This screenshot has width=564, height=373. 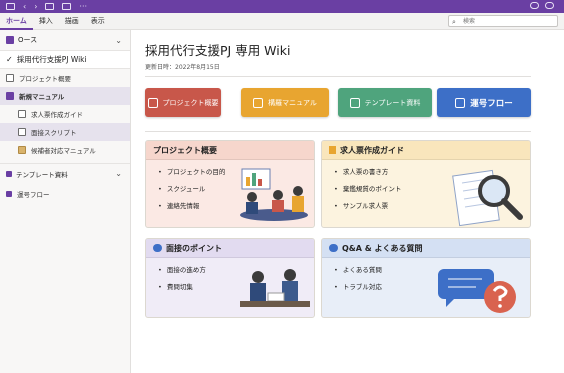 What do you see at coordinates (54, 133) in the screenshot?
I see `page-label: 面接スクリプト` at bounding box center [54, 133].